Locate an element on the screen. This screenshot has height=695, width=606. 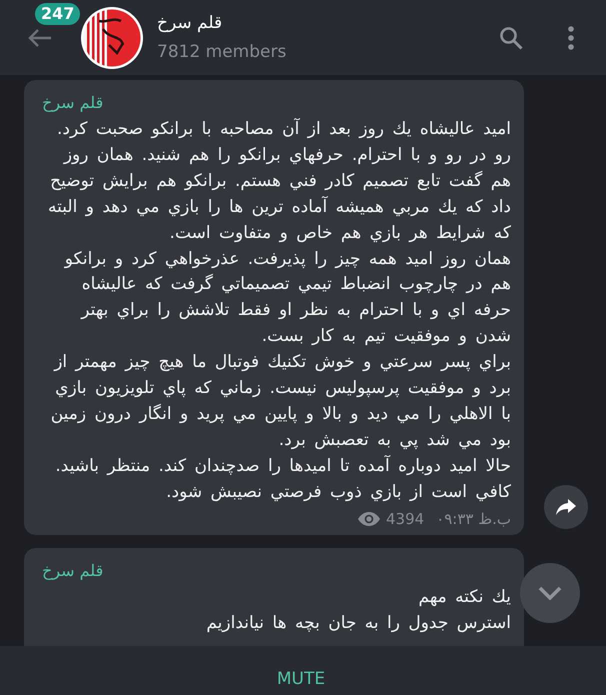
more-menu-icon is located at coordinates (571, 38).